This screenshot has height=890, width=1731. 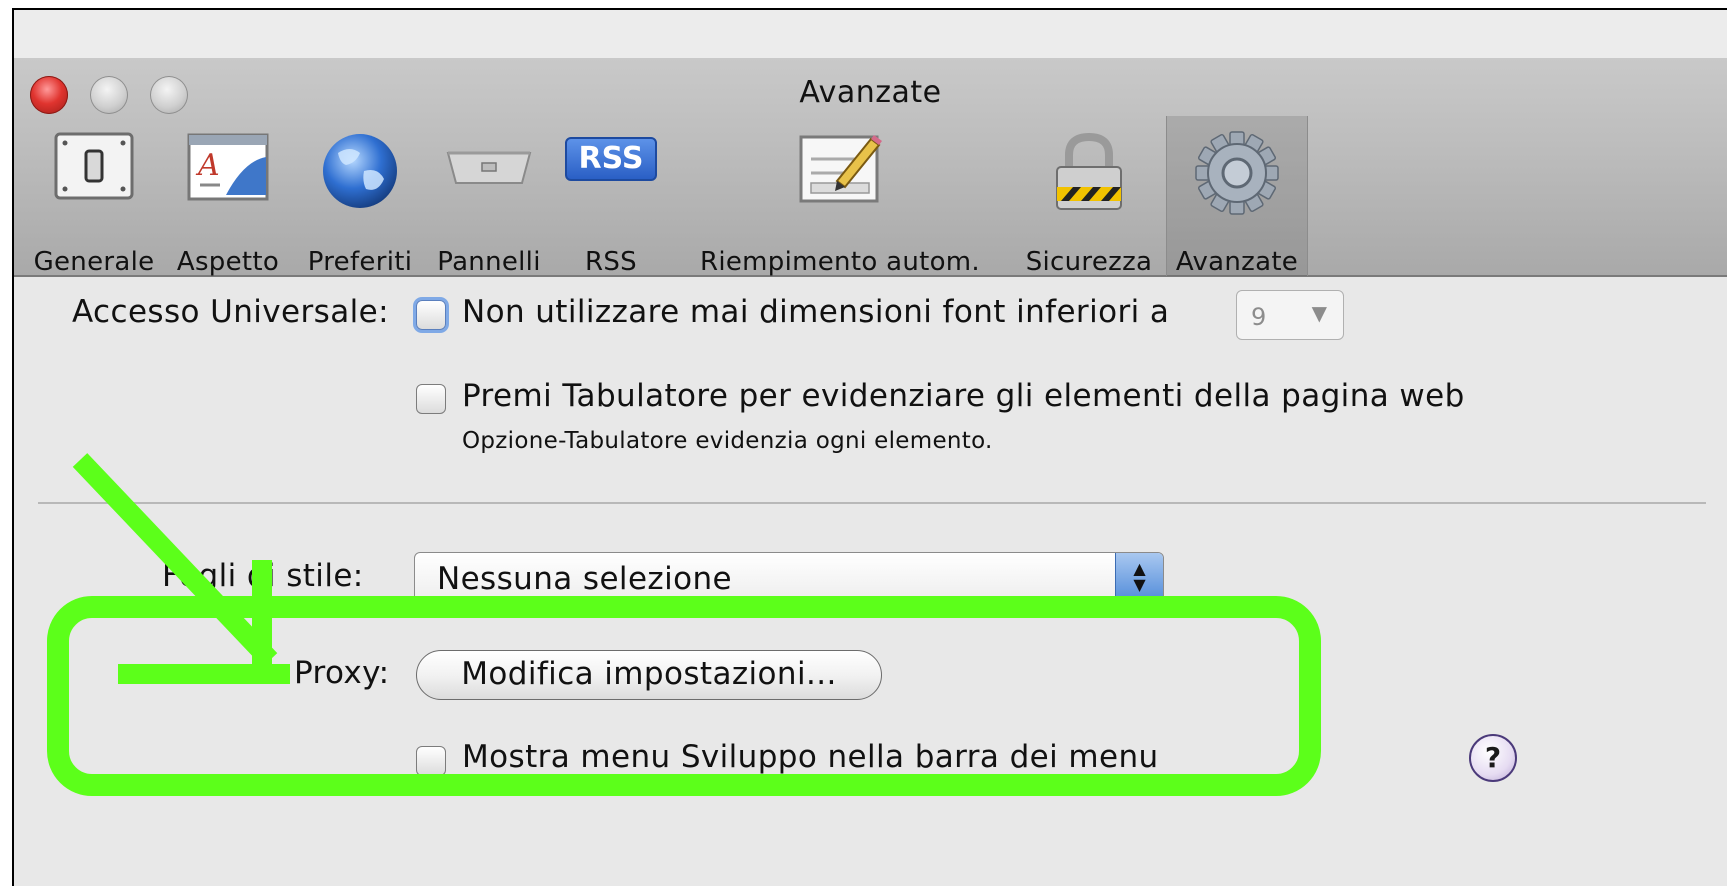 I want to click on tab-preferiti: Preferiti, so click(x=360, y=199).